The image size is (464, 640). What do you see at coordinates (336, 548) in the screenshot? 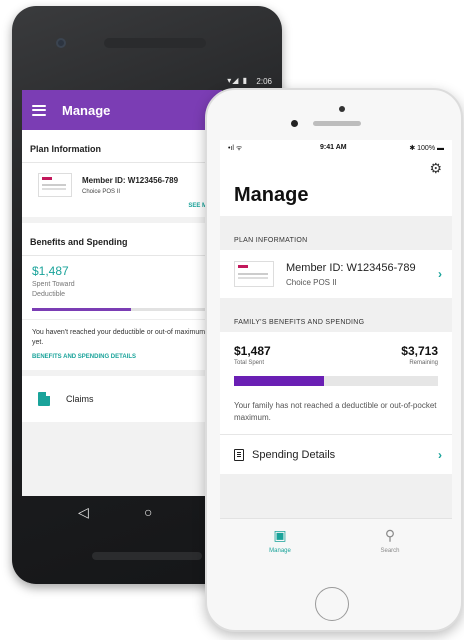
I see `tab-bar: ▣ Manage ⚲ Search` at bounding box center [336, 548].